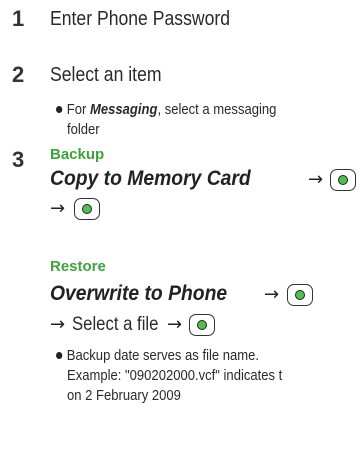 This screenshot has width=363, height=453. Describe the element at coordinates (78, 266) in the screenshot. I see `restore-heading: Restore` at that location.